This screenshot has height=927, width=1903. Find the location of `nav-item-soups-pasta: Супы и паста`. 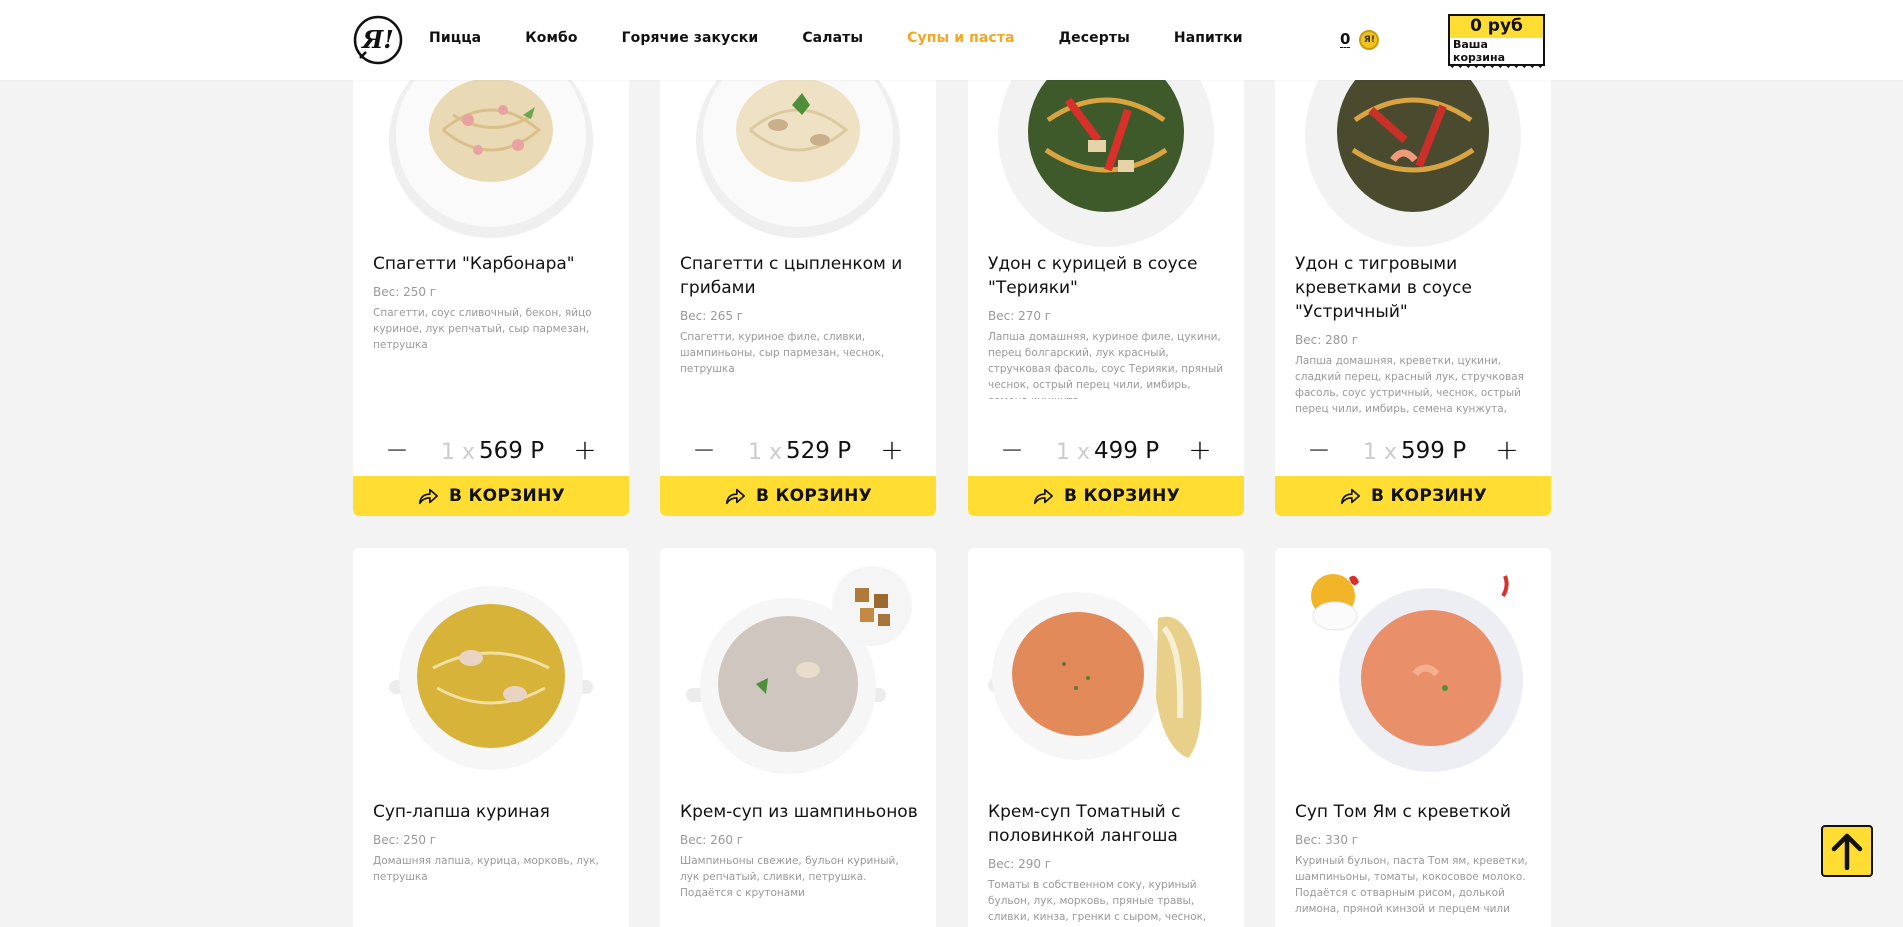

nav-item-soups-pasta: Супы и паста is located at coordinates (960, 38).